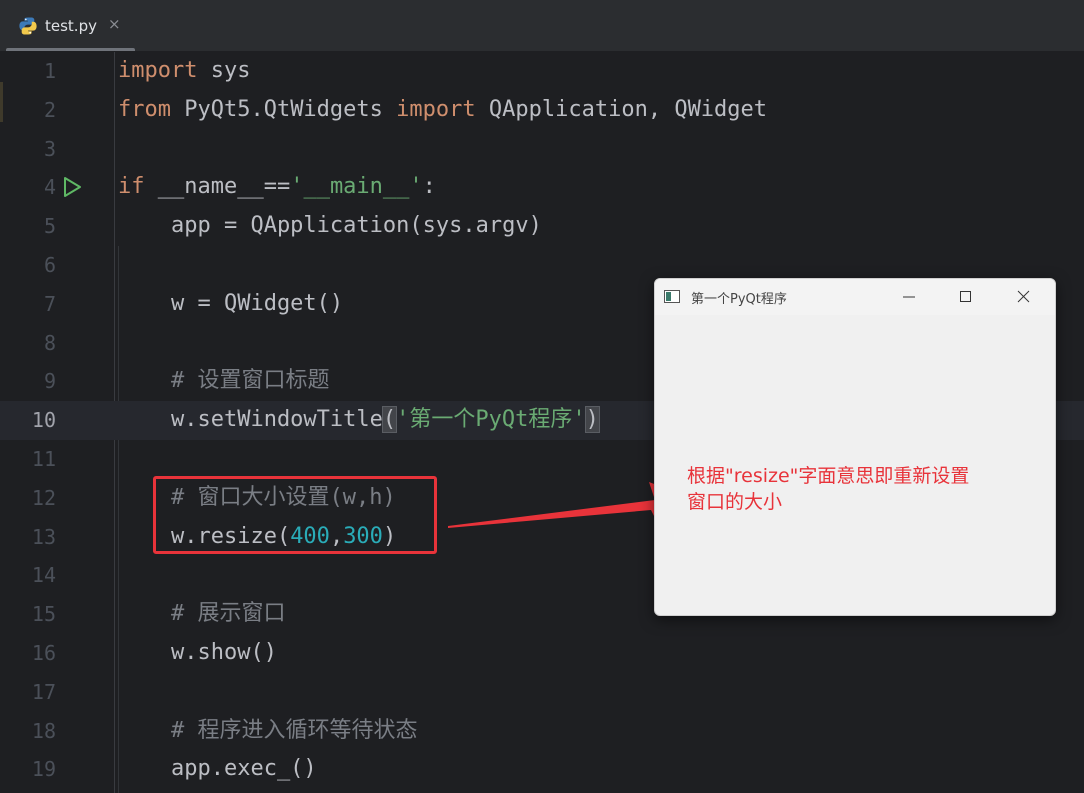 The height and width of the screenshot is (793, 1084). I want to click on window-titlebar: 第一个PyQt程序, so click(855, 297).